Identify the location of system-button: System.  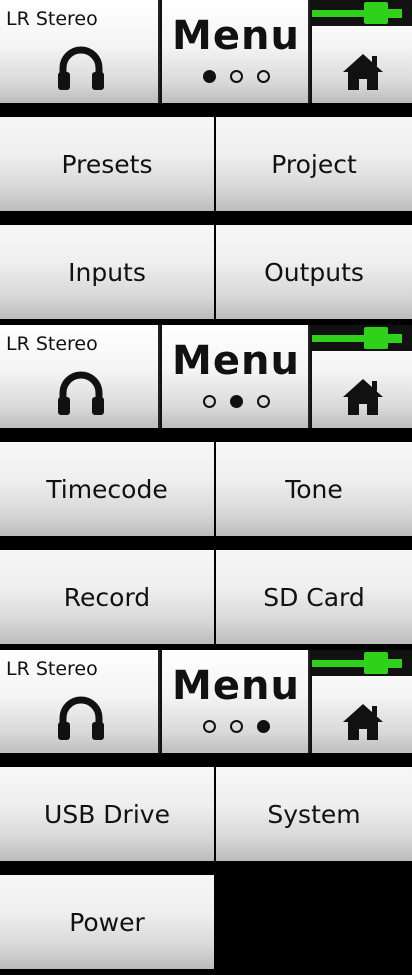
(314, 814).